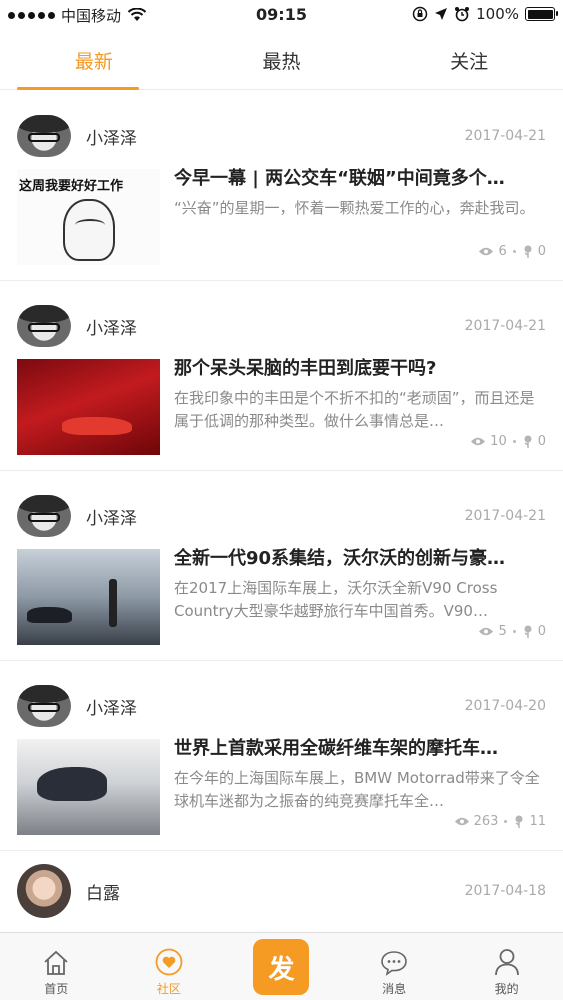 This screenshot has width=563, height=1000. Describe the element at coordinates (502, 251) in the screenshot. I see `view-count: 6` at that location.